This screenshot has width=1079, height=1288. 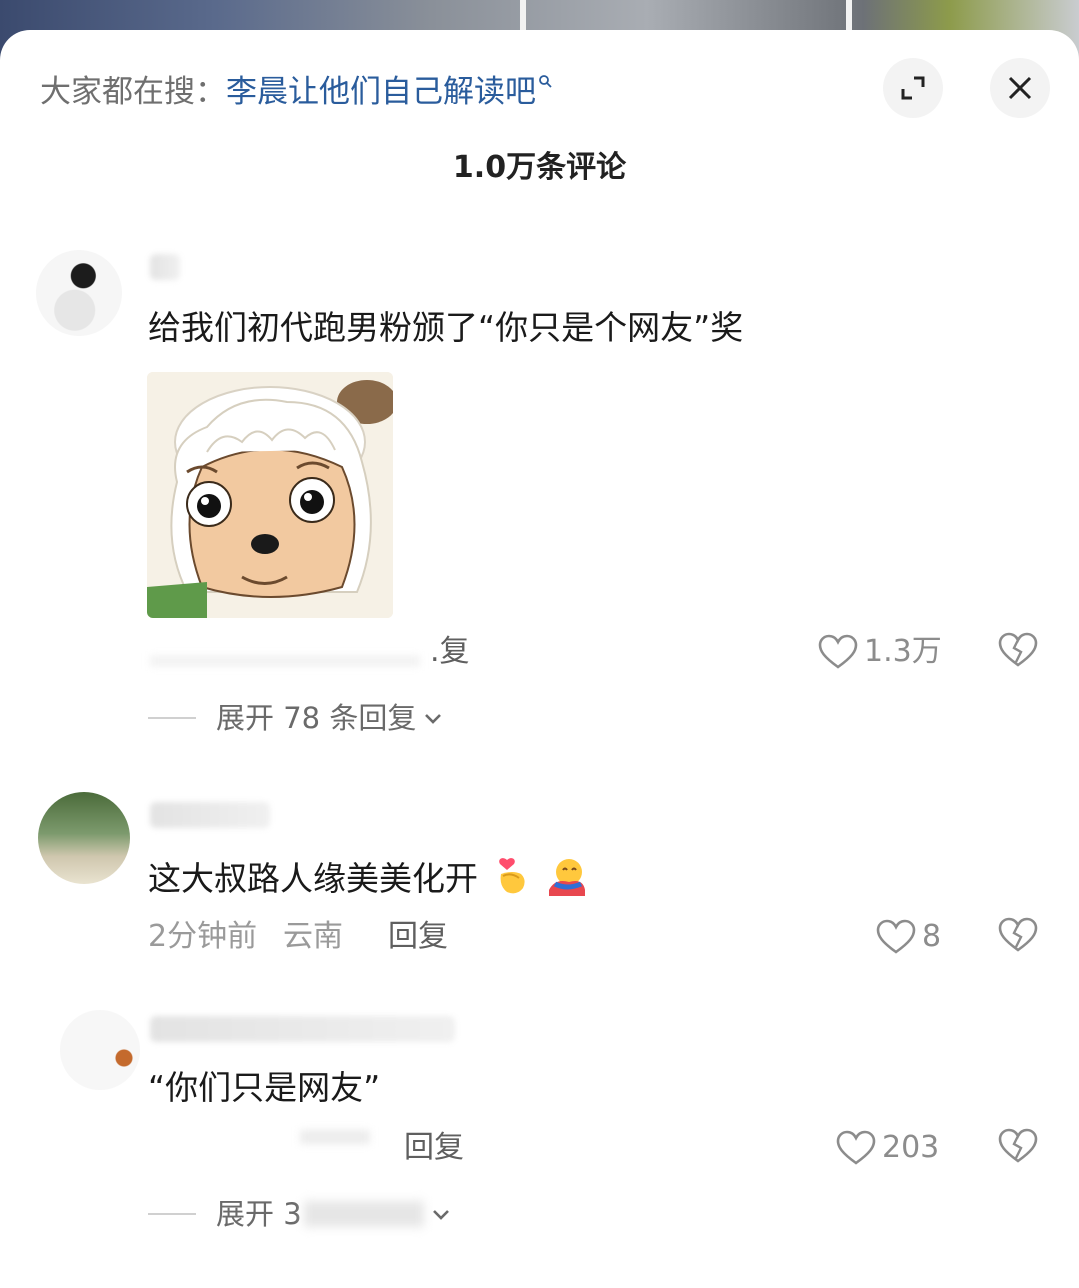 I want to click on comment-text: “你们只是网友”, so click(x=264, y=1087).